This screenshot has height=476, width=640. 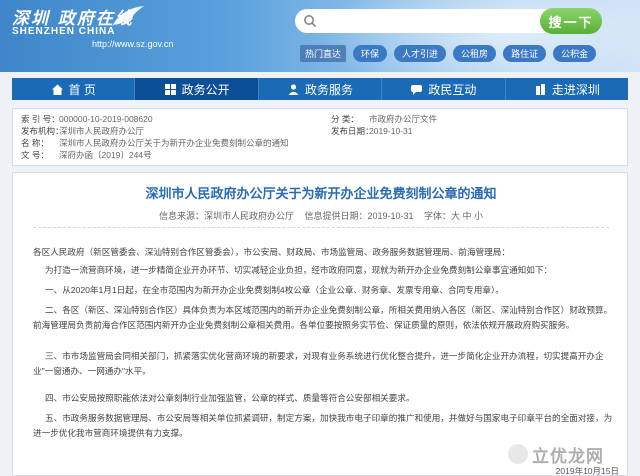 What do you see at coordinates (453, 216) in the screenshot?
I see `font-size-switch: 字体：大 中 小` at bounding box center [453, 216].